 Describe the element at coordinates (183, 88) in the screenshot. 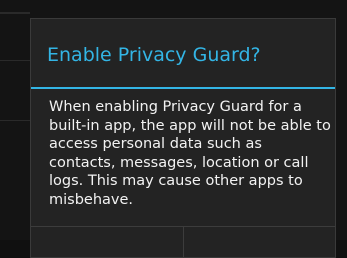

I see `title-divider` at that location.